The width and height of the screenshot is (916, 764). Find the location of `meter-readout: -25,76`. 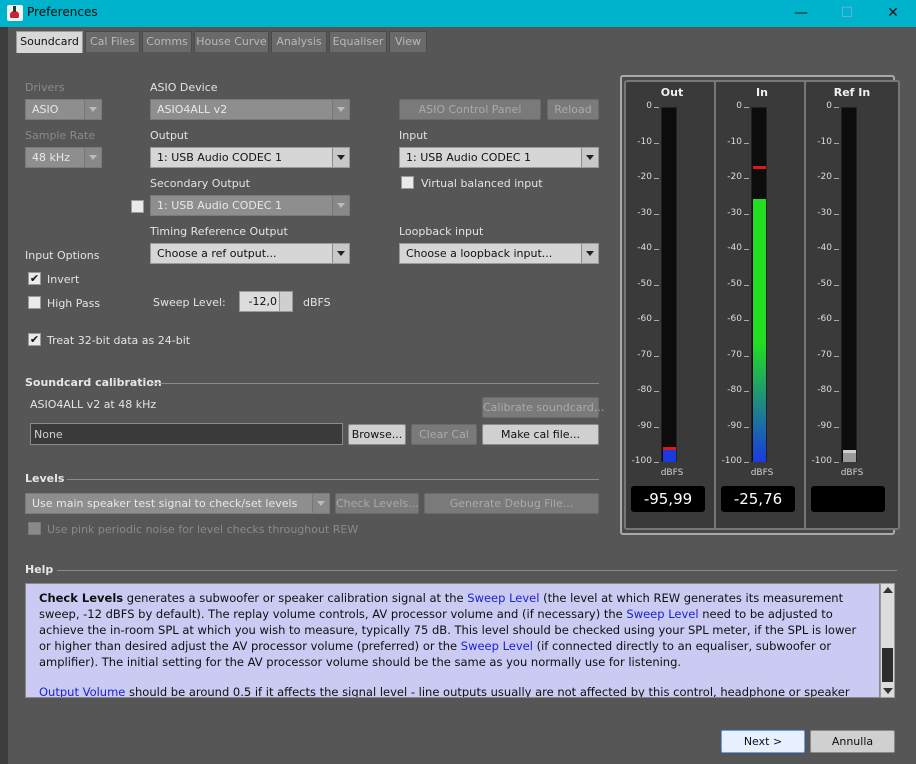

meter-readout: -25,76 is located at coordinates (758, 499).